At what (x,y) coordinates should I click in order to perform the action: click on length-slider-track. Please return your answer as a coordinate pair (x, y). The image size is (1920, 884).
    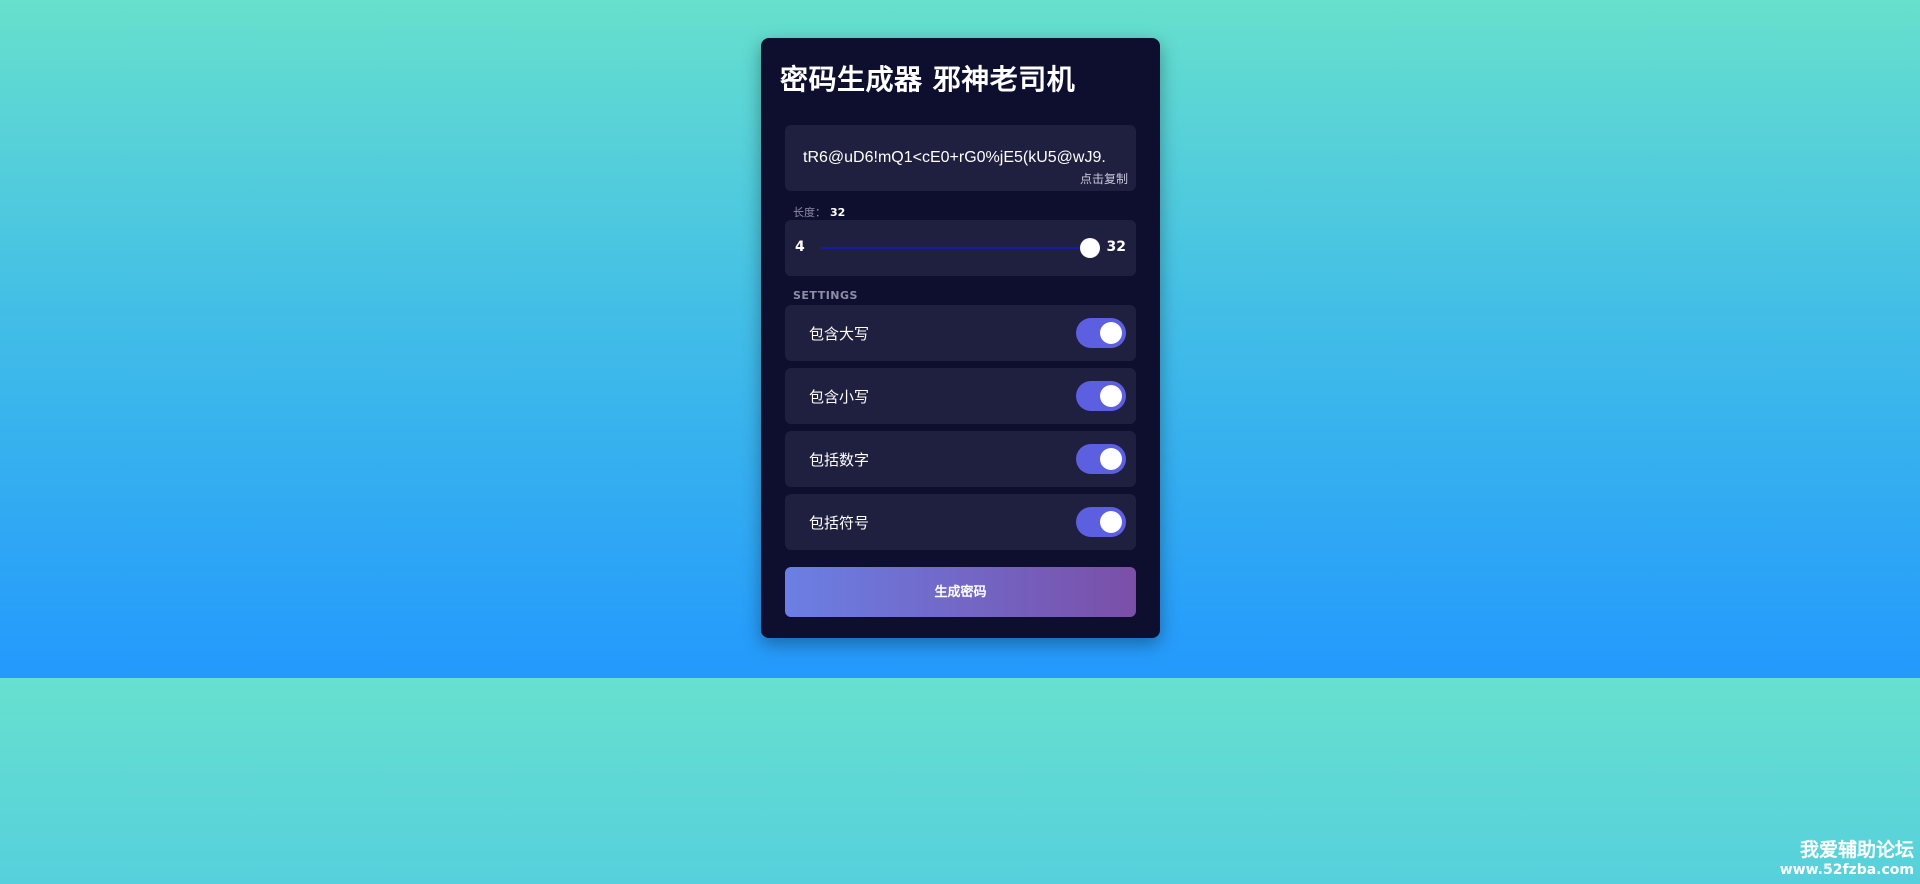
    Looking at the image, I should click on (956, 248).